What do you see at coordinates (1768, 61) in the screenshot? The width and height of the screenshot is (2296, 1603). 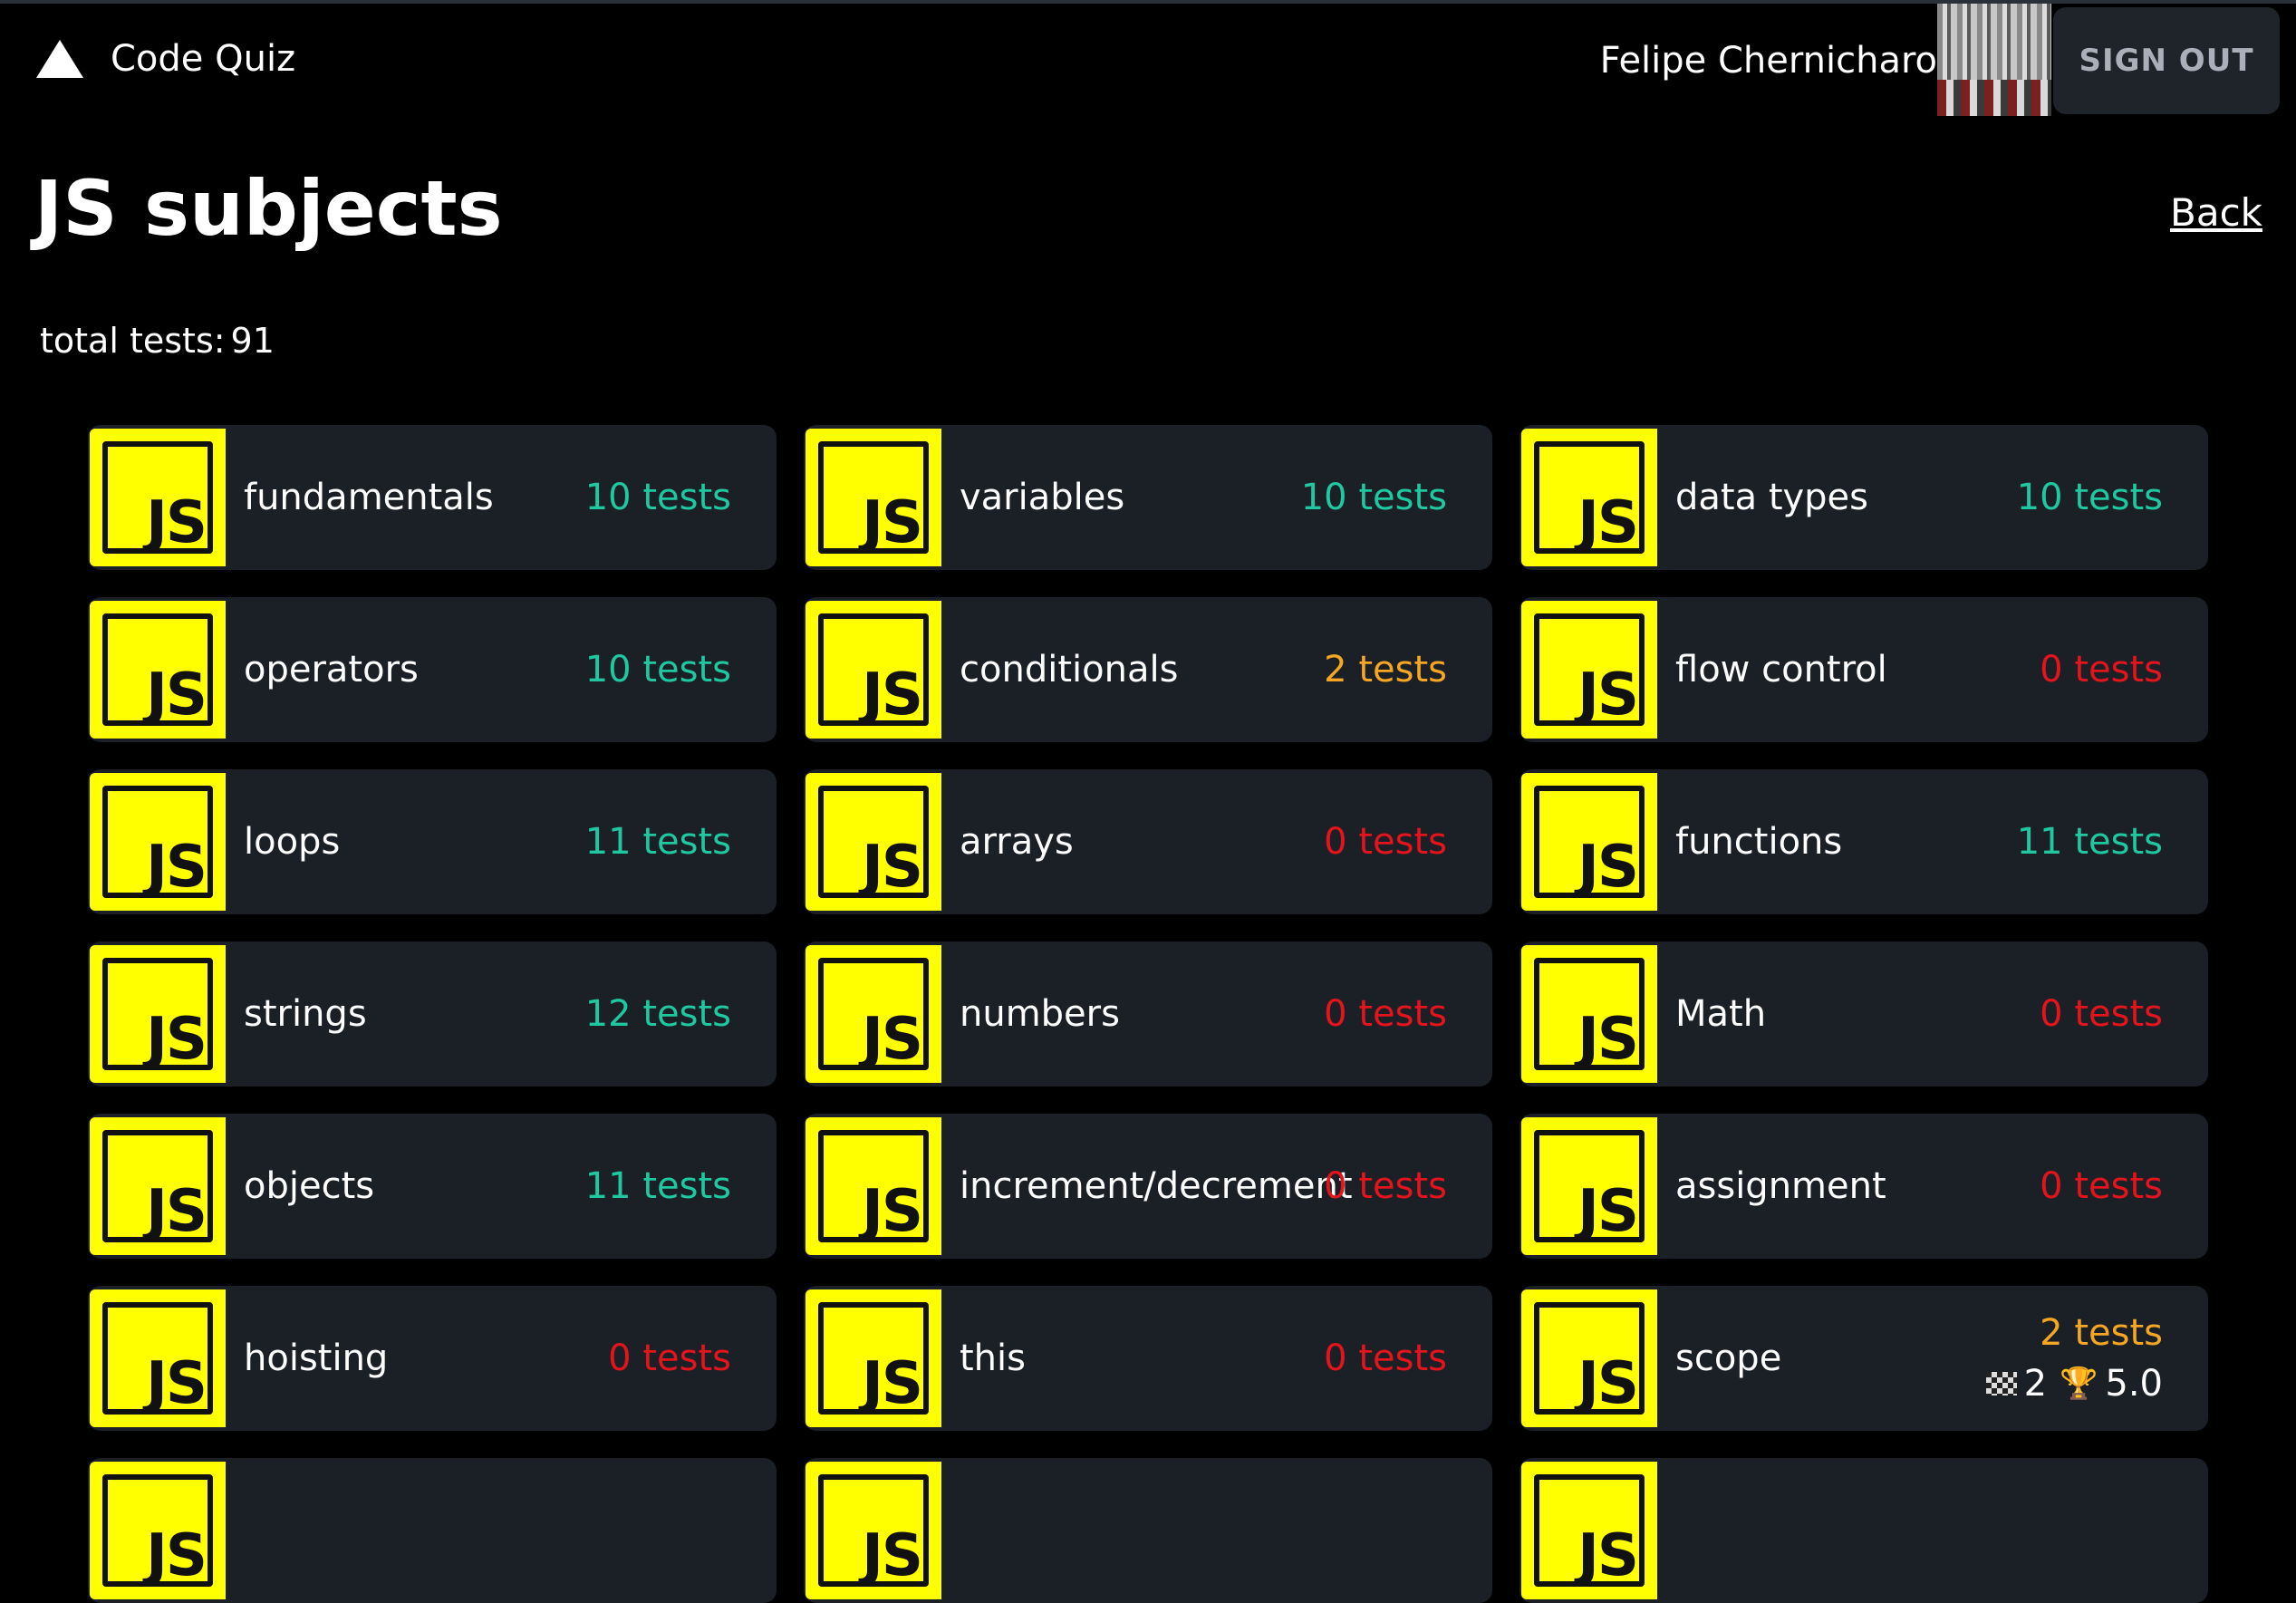 I see `user-name: Felipe Chernicharo` at bounding box center [1768, 61].